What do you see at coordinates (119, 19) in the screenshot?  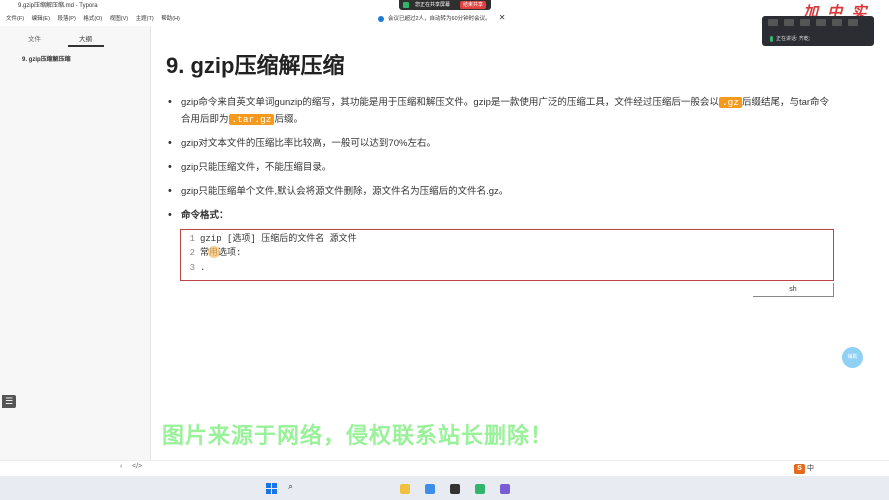 I see `menu-view: 视图(V)` at bounding box center [119, 19].